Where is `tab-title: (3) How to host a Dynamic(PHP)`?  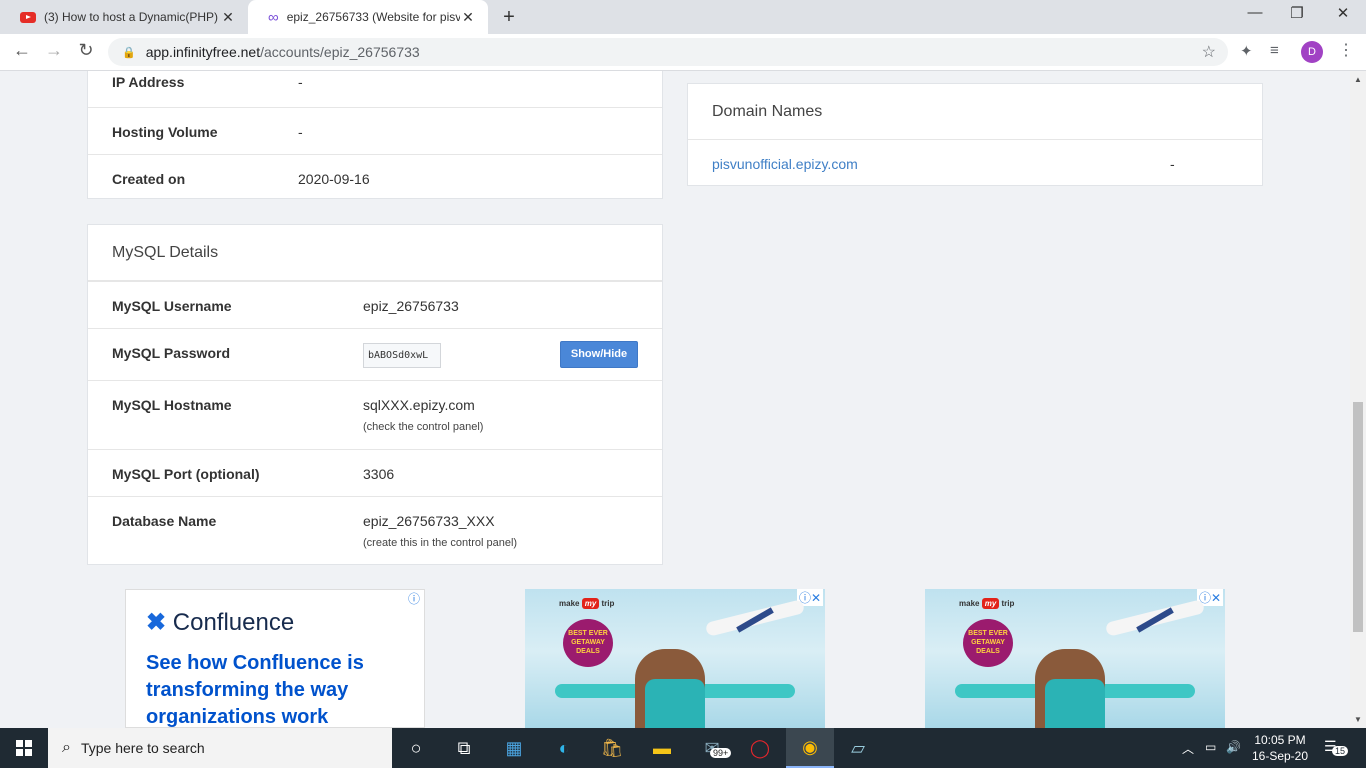
tab-title: (3) How to host a Dynamic(PHP) is located at coordinates (131, 17).